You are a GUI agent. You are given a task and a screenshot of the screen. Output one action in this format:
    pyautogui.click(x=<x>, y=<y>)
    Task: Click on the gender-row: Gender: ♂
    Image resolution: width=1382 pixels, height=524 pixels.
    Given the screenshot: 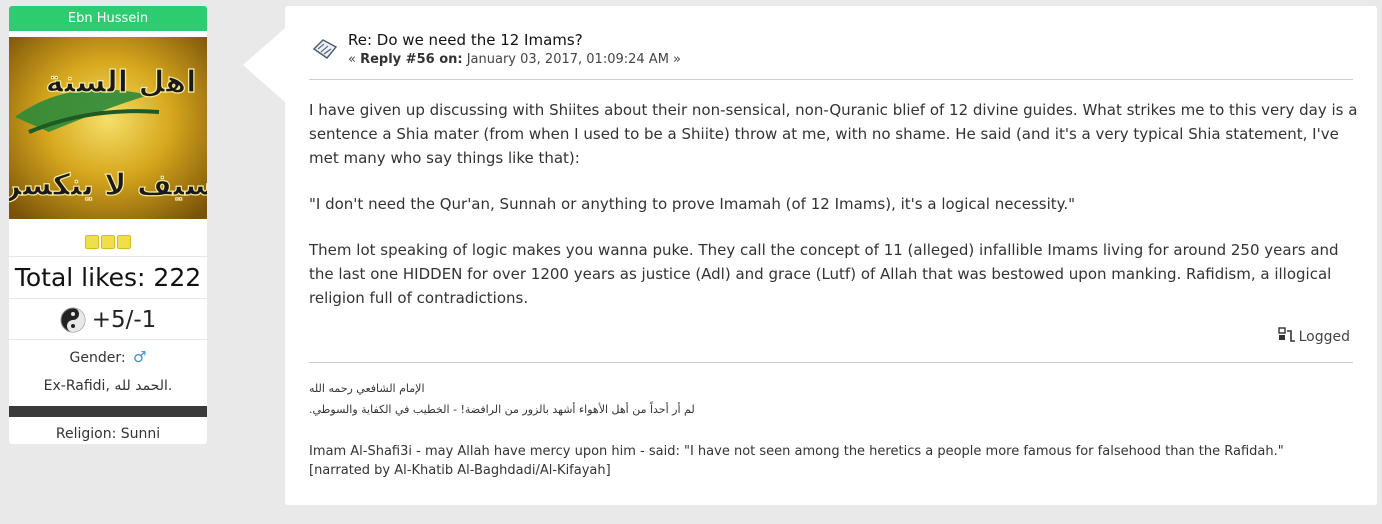 What is the action you would take?
    pyautogui.click(x=108, y=356)
    